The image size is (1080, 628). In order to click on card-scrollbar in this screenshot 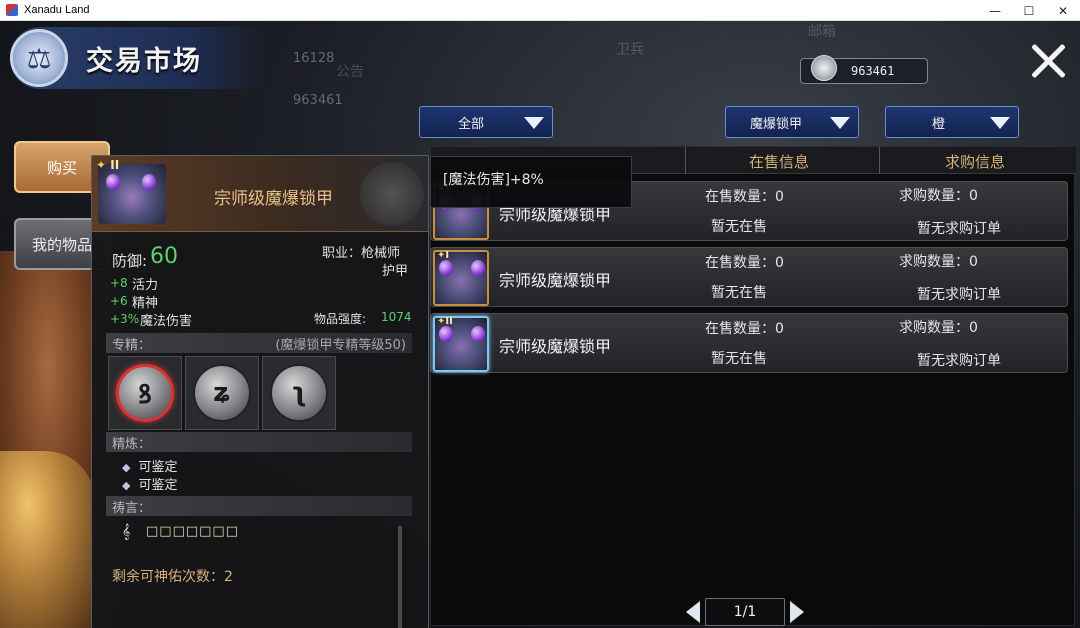, I will do `click(400, 577)`.